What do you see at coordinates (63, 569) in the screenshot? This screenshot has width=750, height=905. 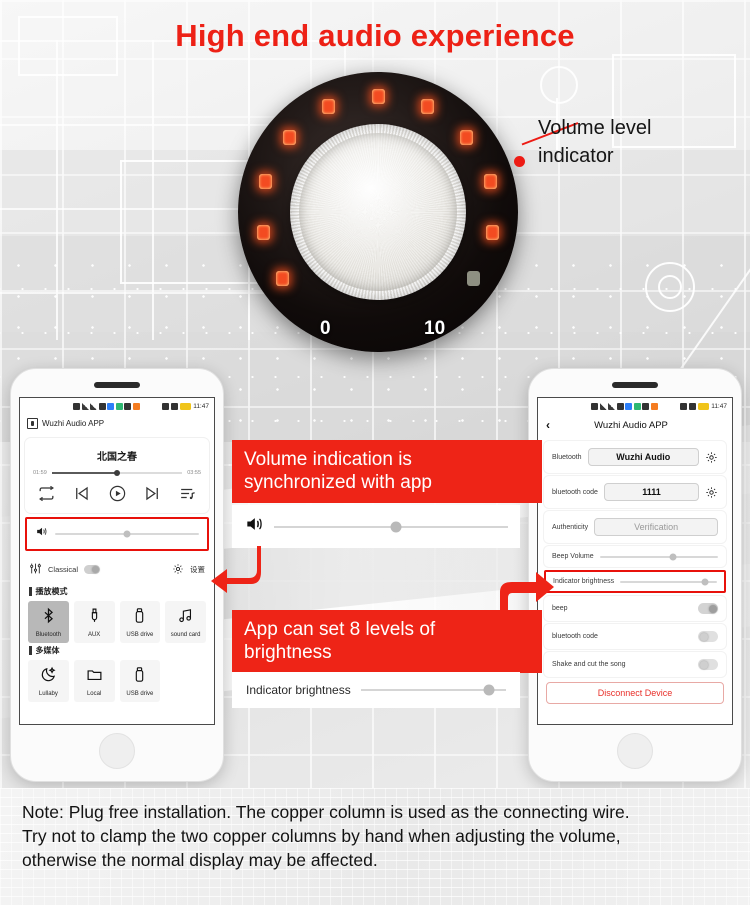 I see `equalizer-label: Classical` at bounding box center [63, 569].